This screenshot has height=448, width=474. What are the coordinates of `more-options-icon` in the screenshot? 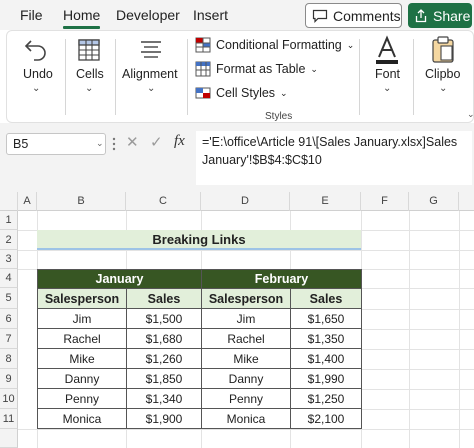 It's located at (114, 144).